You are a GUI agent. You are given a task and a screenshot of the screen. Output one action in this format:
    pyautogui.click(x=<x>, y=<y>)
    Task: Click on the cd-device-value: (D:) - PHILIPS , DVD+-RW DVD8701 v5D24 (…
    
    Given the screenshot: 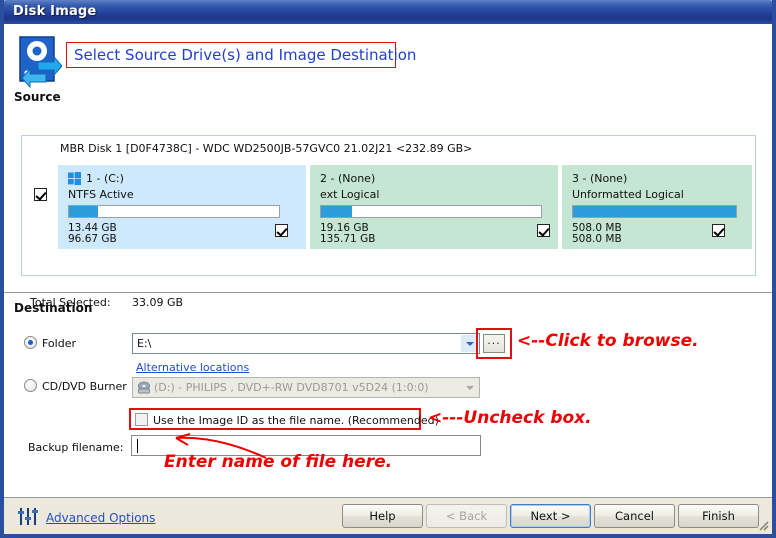 What is the action you would take?
    pyautogui.click(x=291, y=387)
    